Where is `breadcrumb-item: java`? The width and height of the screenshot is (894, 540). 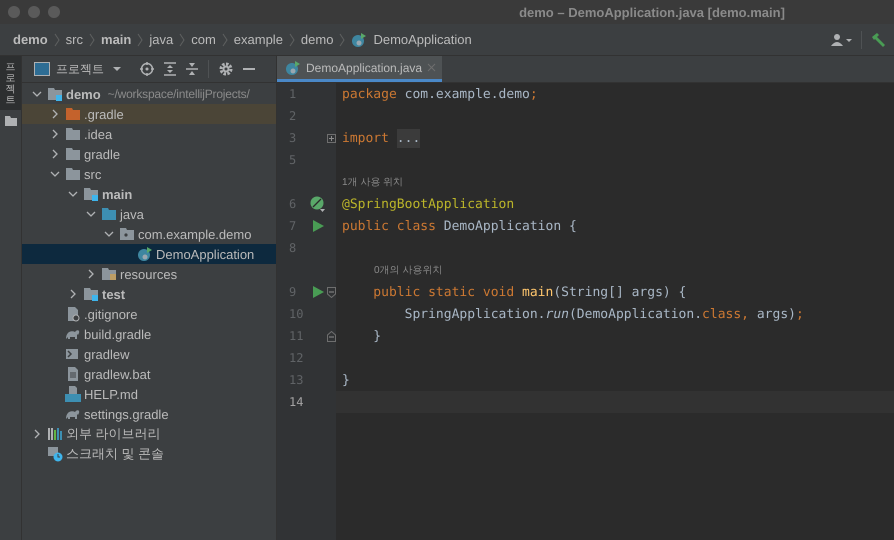 breadcrumb-item: java is located at coordinates (161, 39).